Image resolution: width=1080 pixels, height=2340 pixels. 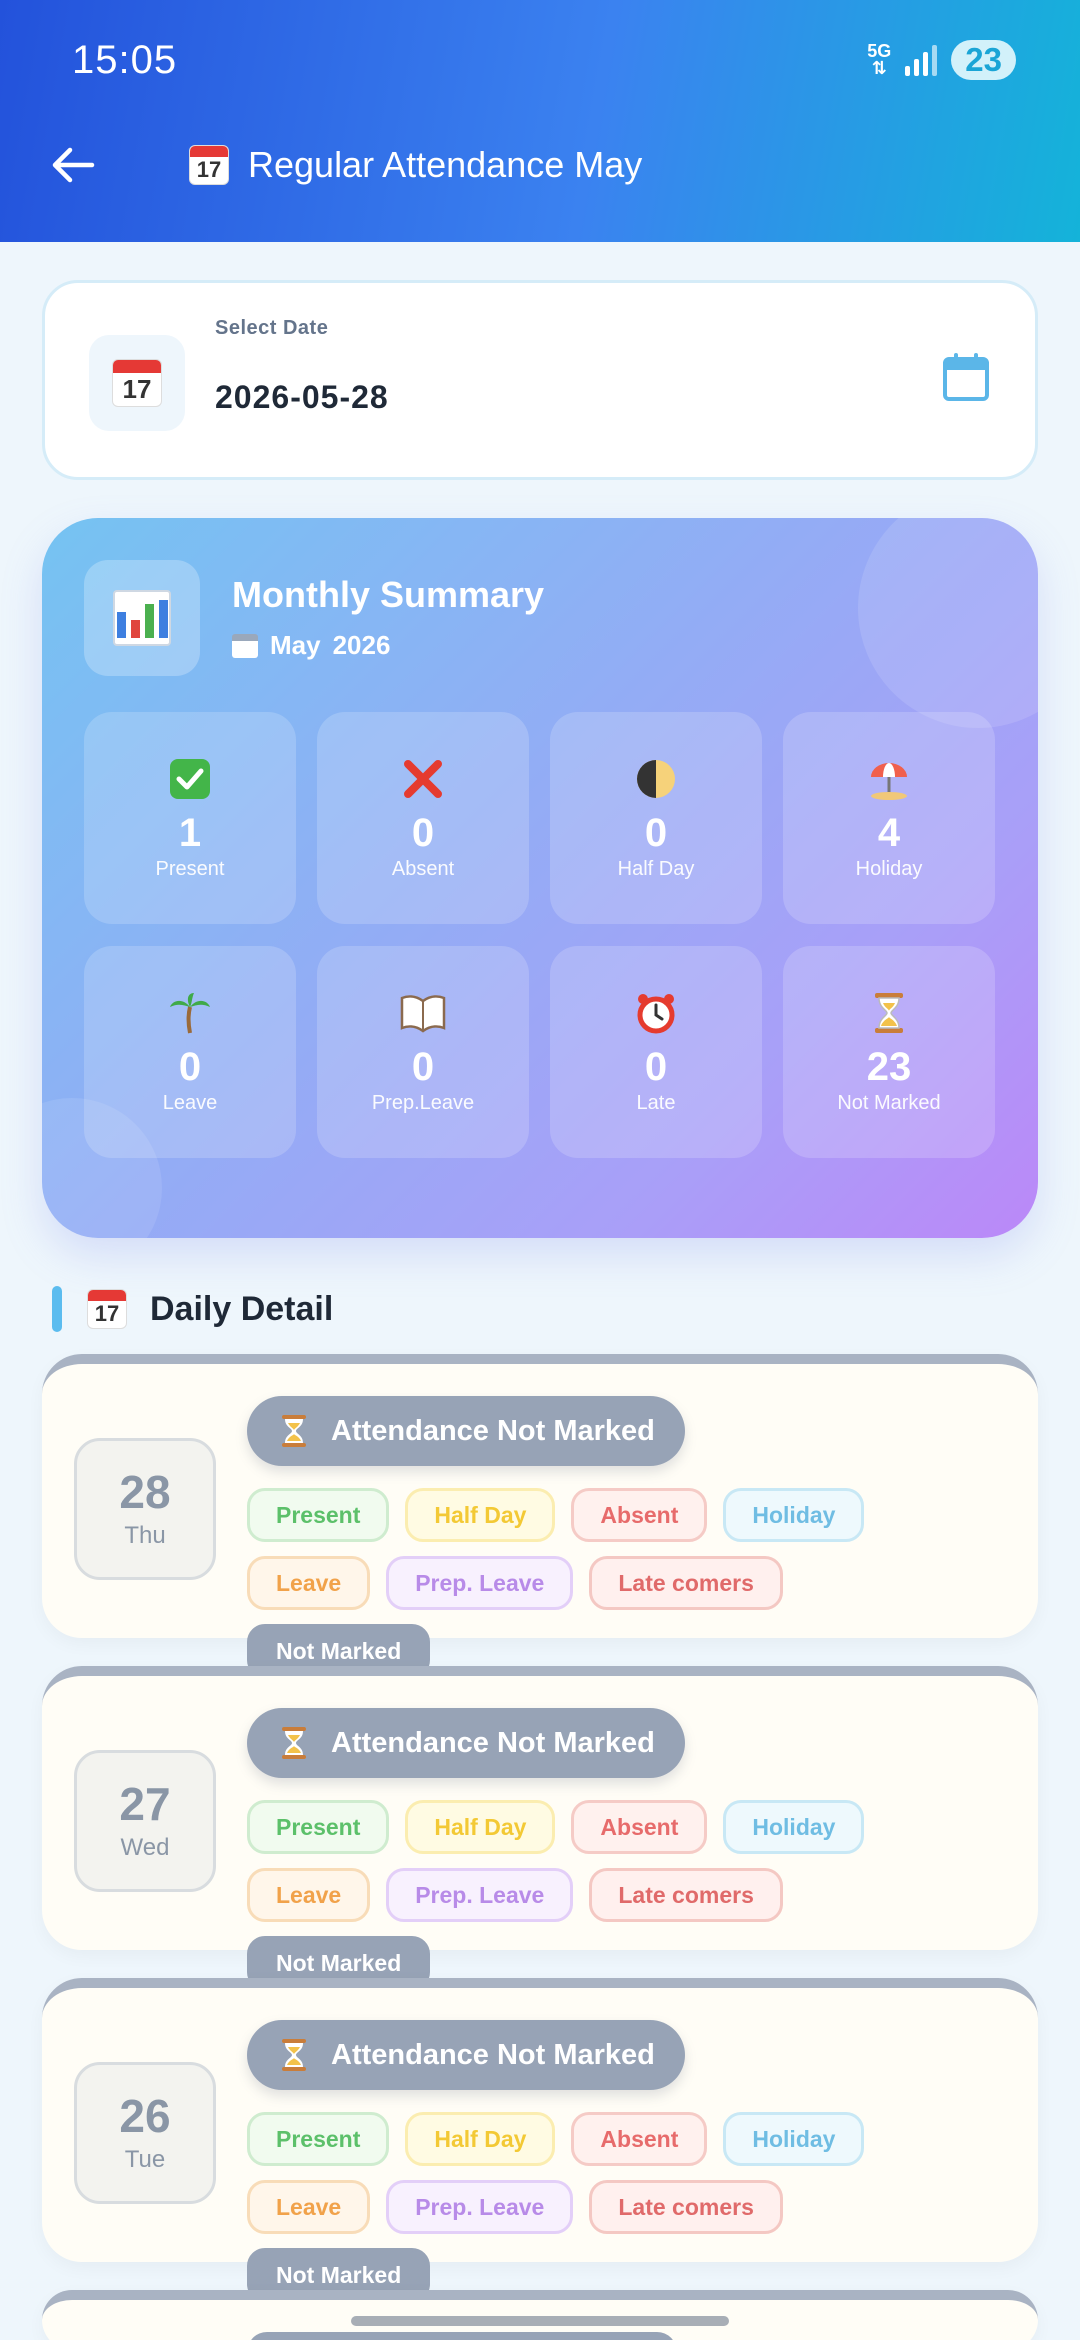 What do you see at coordinates (445, 164) in the screenshot?
I see `page-title: Regular Attendance May` at bounding box center [445, 164].